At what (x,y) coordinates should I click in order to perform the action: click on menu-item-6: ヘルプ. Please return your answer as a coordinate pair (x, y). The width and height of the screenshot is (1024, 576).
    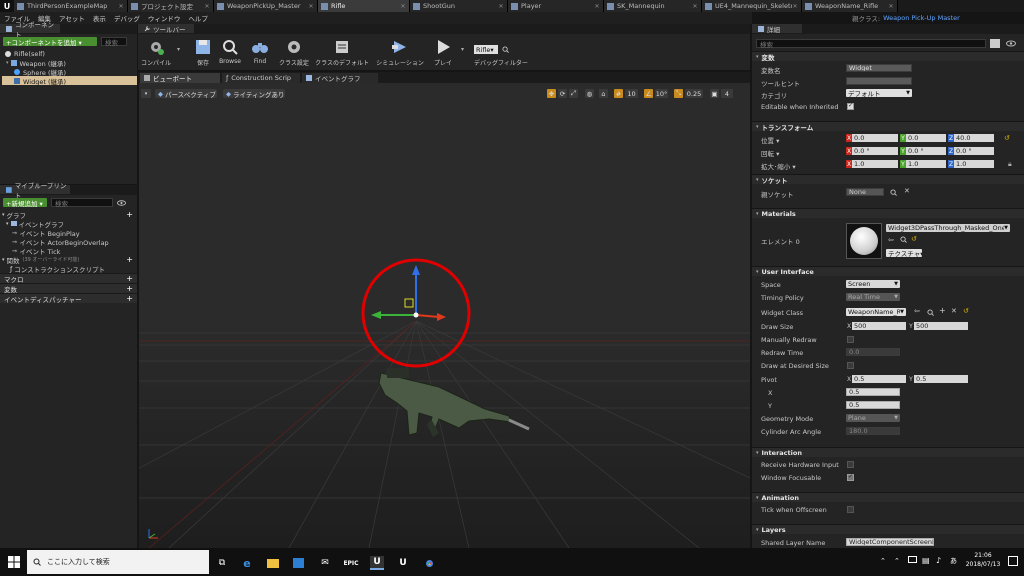
    Looking at the image, I should click on (198, 18).